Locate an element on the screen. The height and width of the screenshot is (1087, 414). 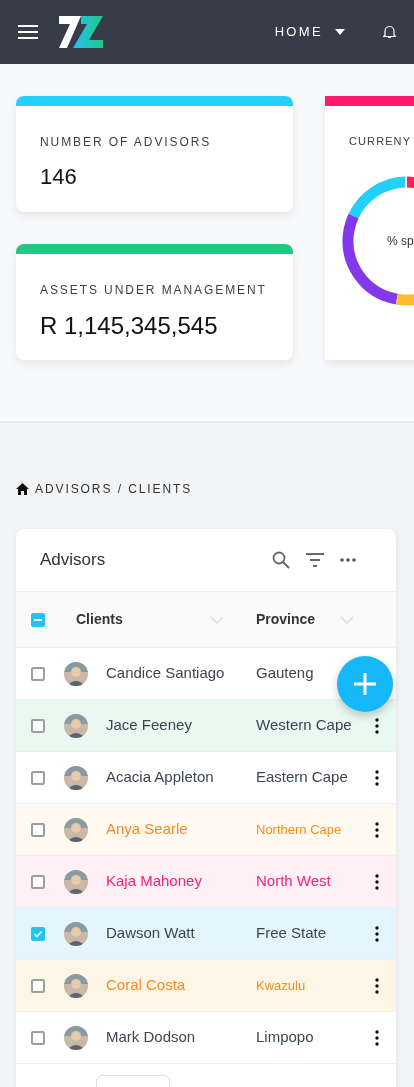
stat-value: R 1,145,345,545 is located at coordinates (129, 326).